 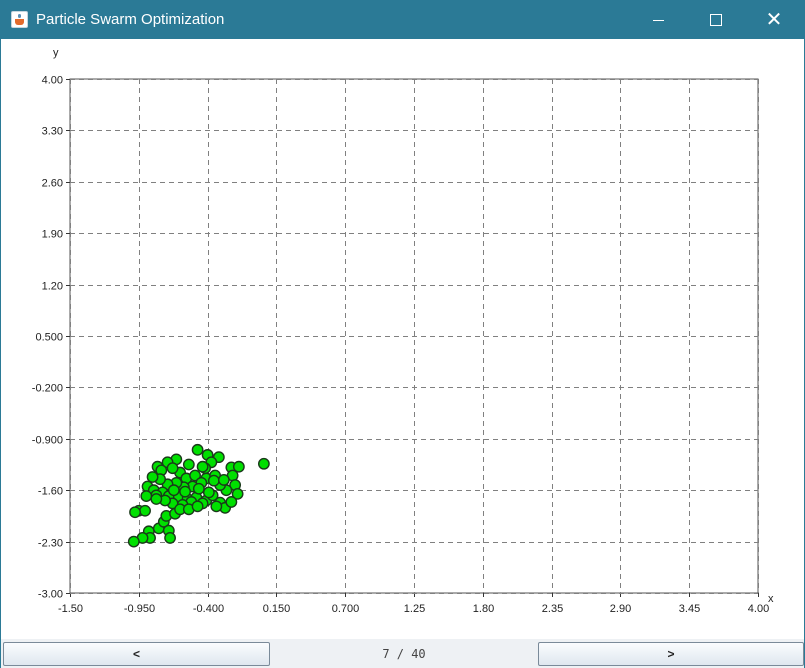 What do you see at coordinates (49, 338) in the screenshot?
I see `y-tick-label: 0.500` at bounding box center [49, 338].